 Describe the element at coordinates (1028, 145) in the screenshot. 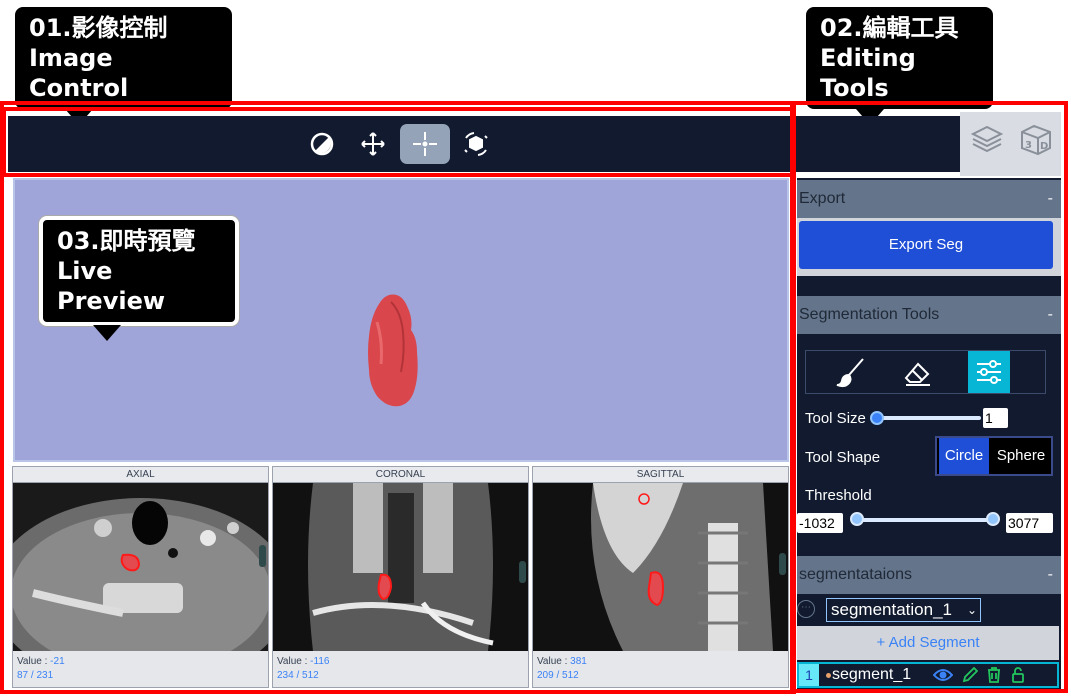

I see `svg-text: 3` at that location.